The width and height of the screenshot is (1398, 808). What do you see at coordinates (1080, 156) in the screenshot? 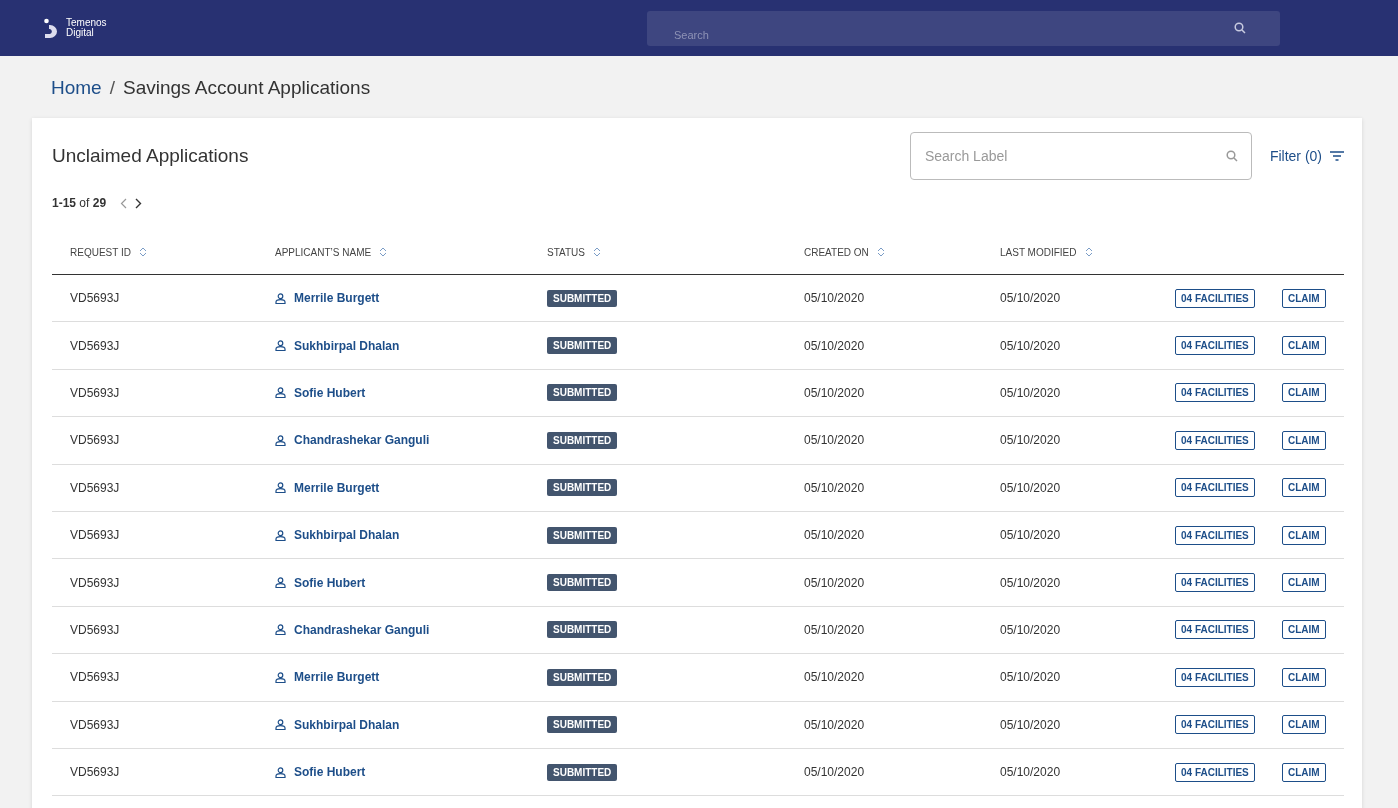
I see `search-field: Search Label` at bounding box center [1080, 156].